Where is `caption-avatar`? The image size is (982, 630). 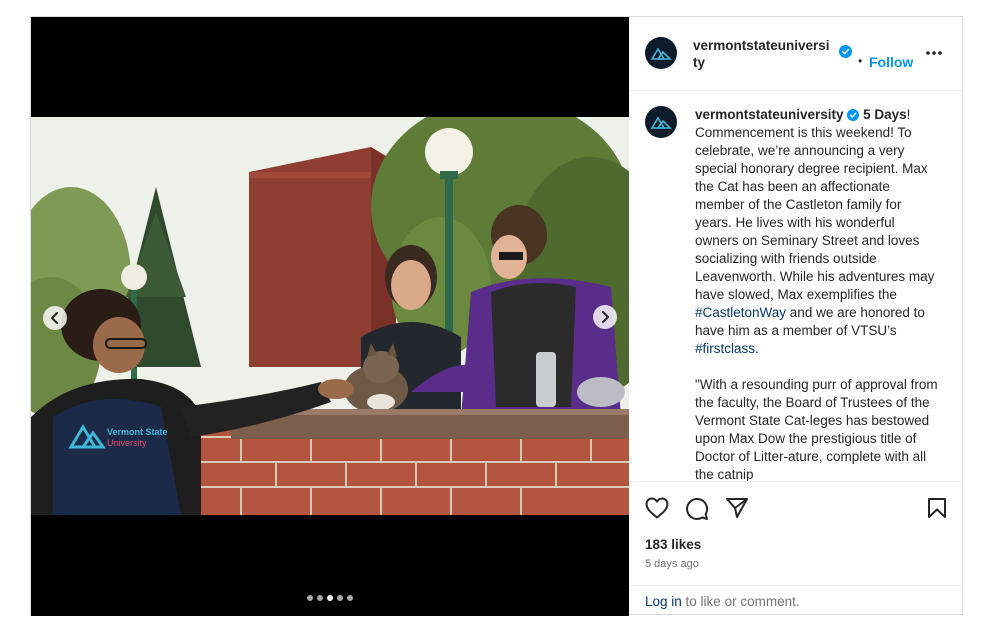
caption-avatar is located at coordinates (661, 122).